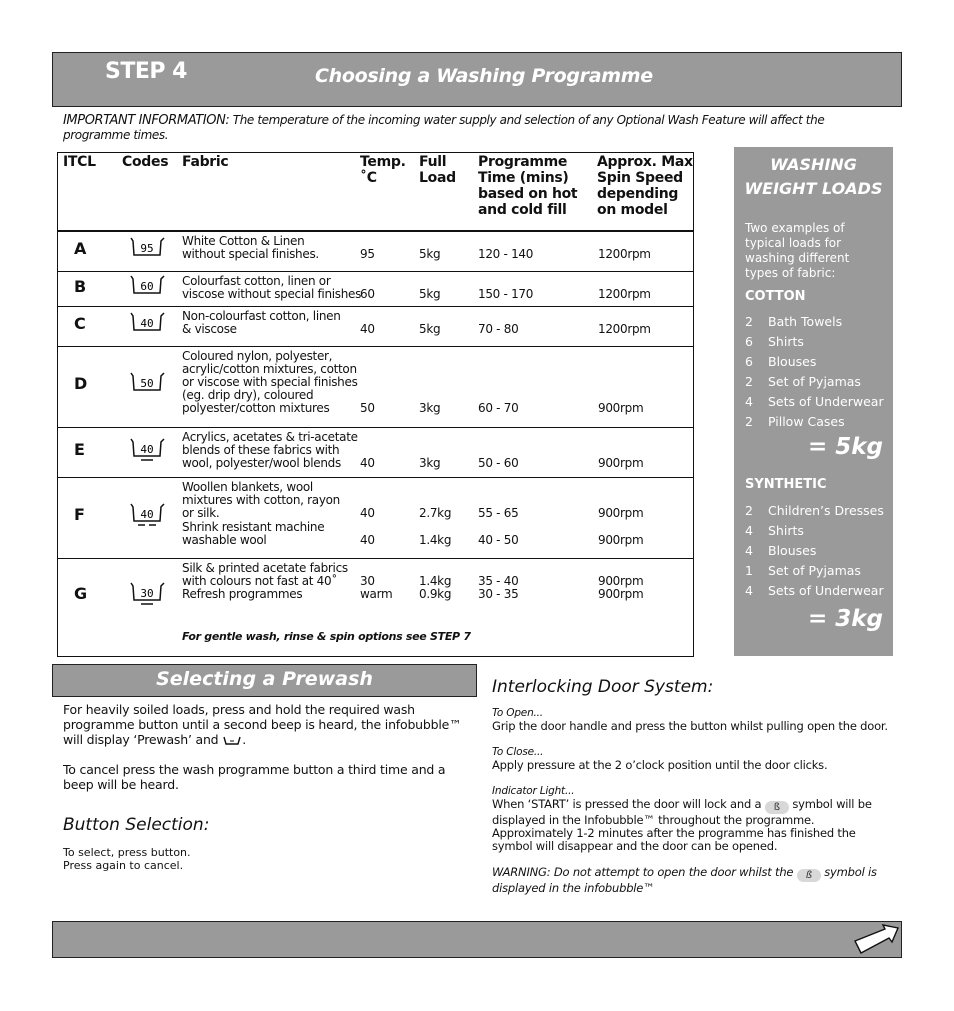 This screenshot has height=1011, width=954. Describe the element at coordinates (261, 322) in the screenshot. I see `fabric-description: Non-colourfast cotton, linen & viscose` at that location.